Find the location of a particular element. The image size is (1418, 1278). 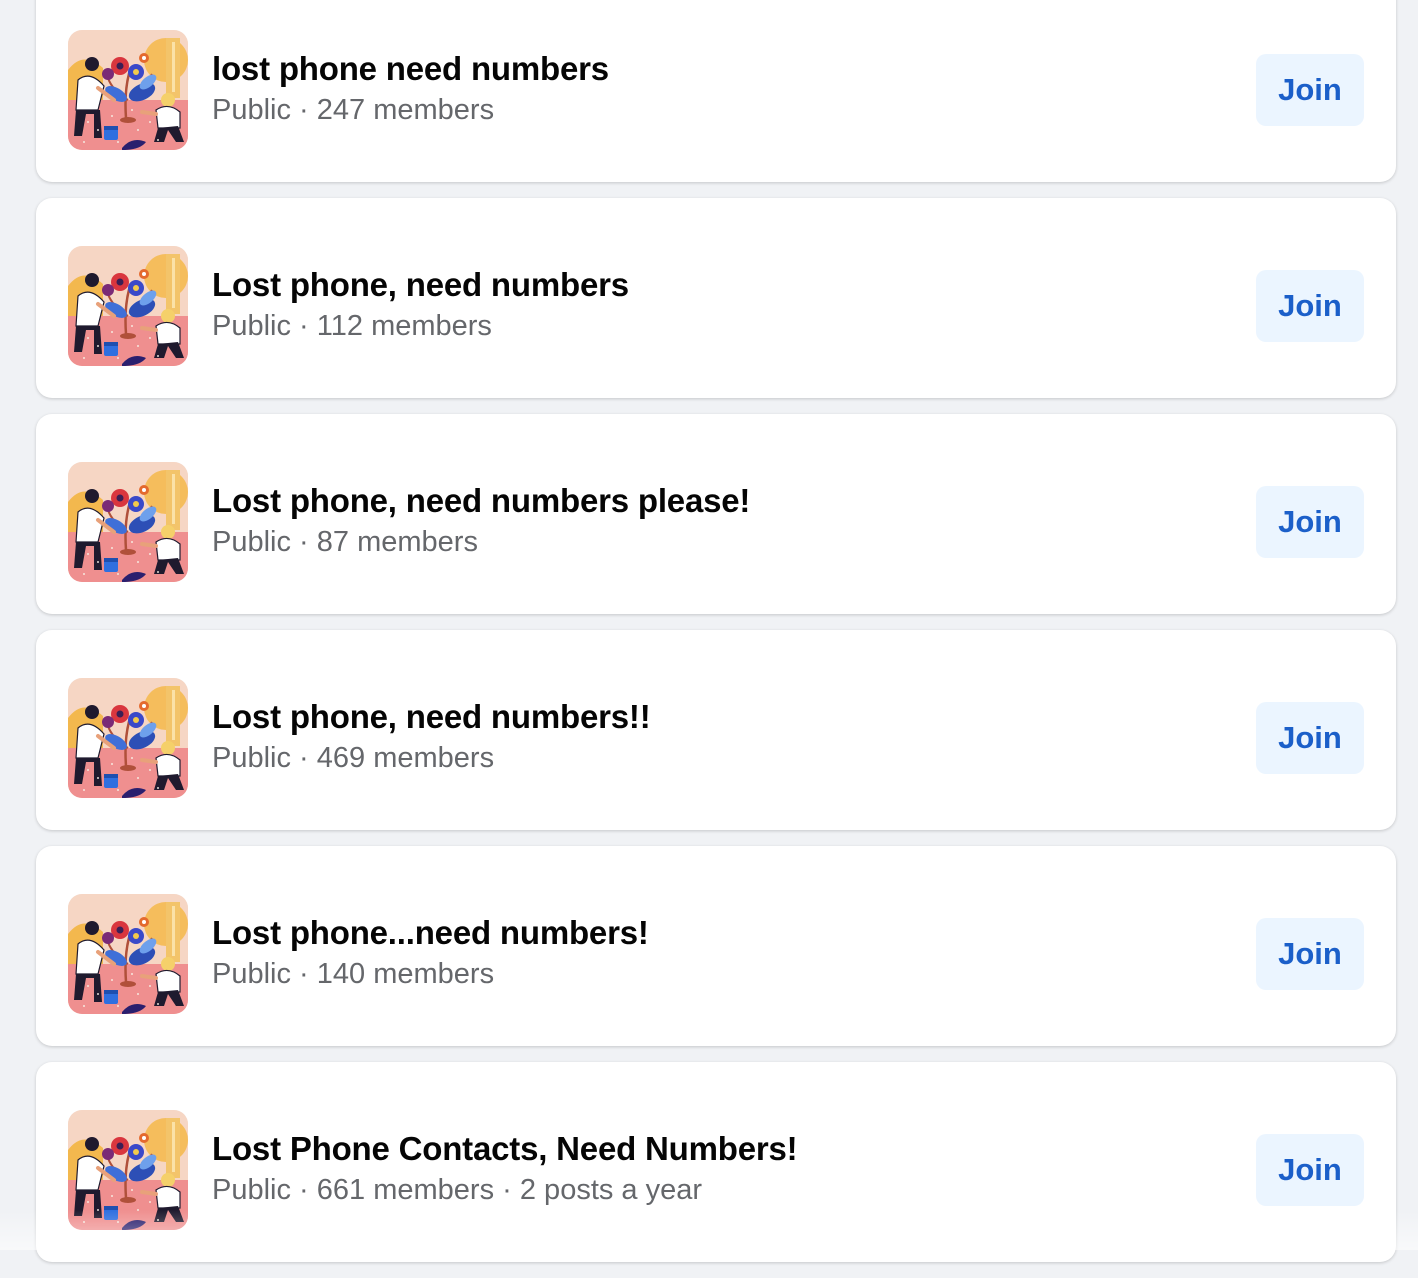

group-name: Lost Phone Contacts, Need Numbers! is located at coordinates (505, 1149).